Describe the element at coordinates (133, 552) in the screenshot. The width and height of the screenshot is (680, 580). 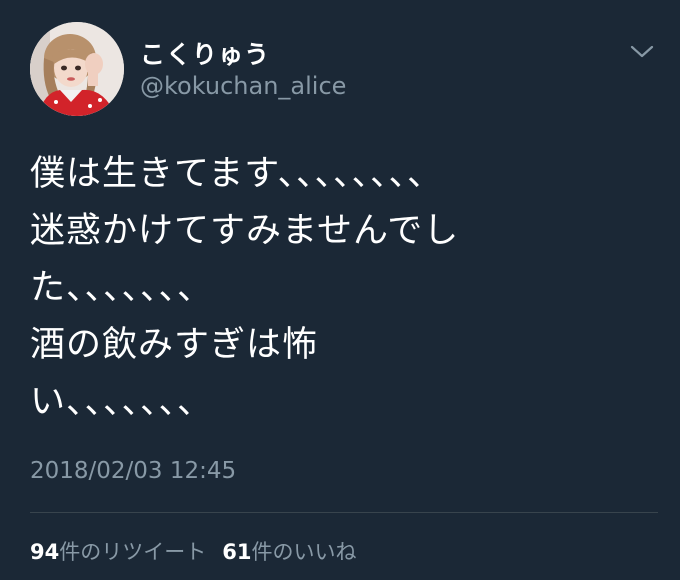
I see `retweet-label: 件のリツイート` at that location.